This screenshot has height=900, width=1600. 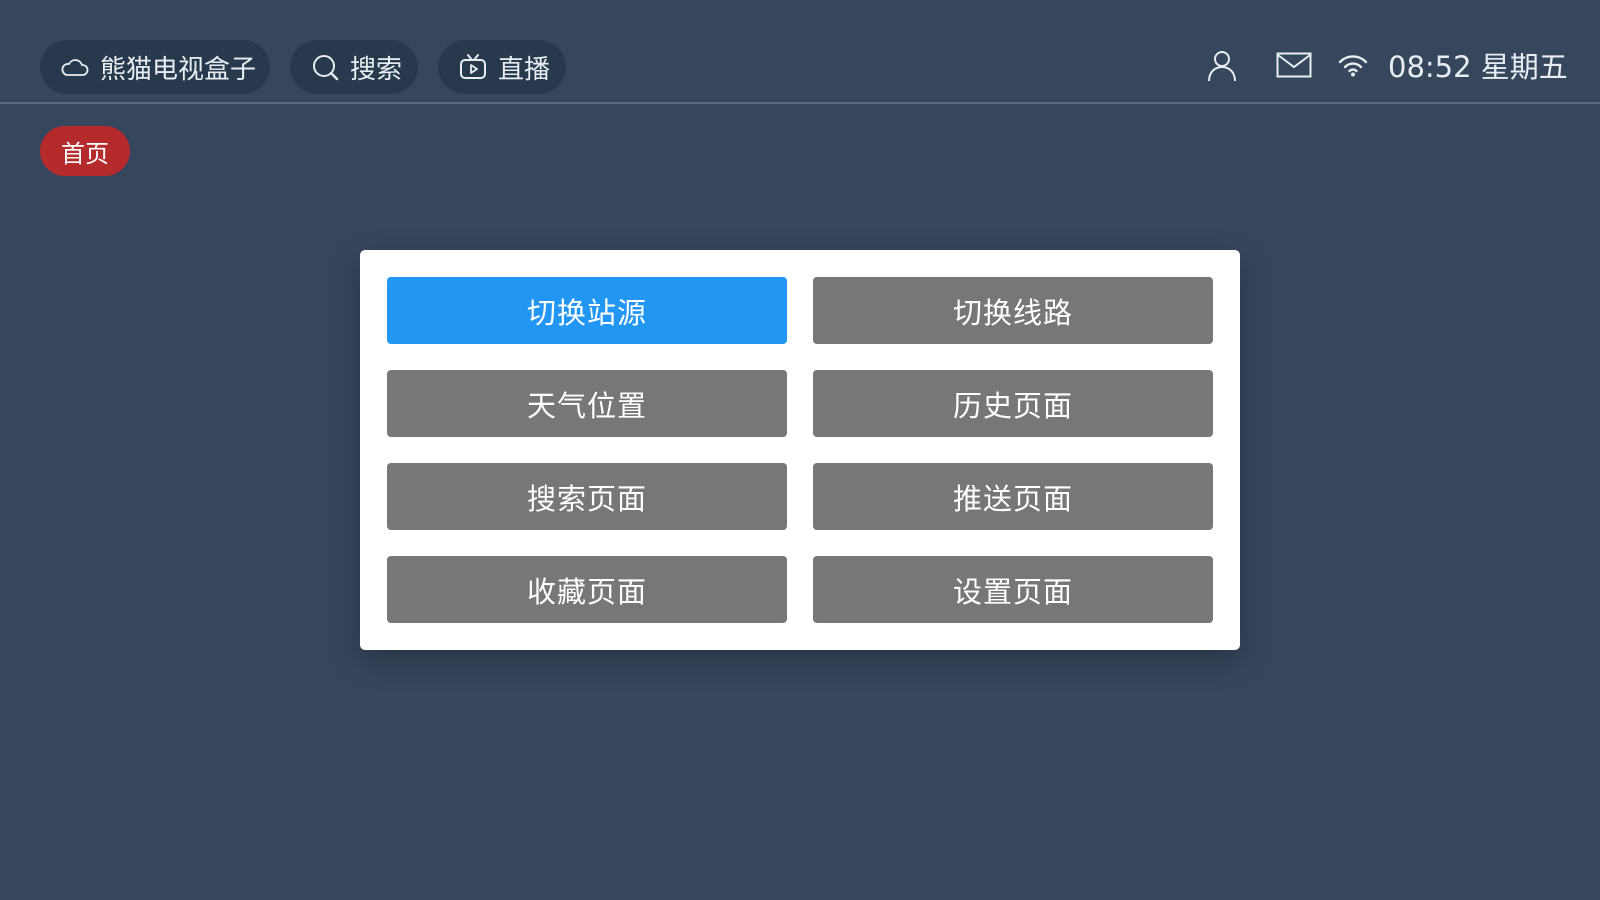 I want to click on wifi-icon, so click(x=1353, y=67).